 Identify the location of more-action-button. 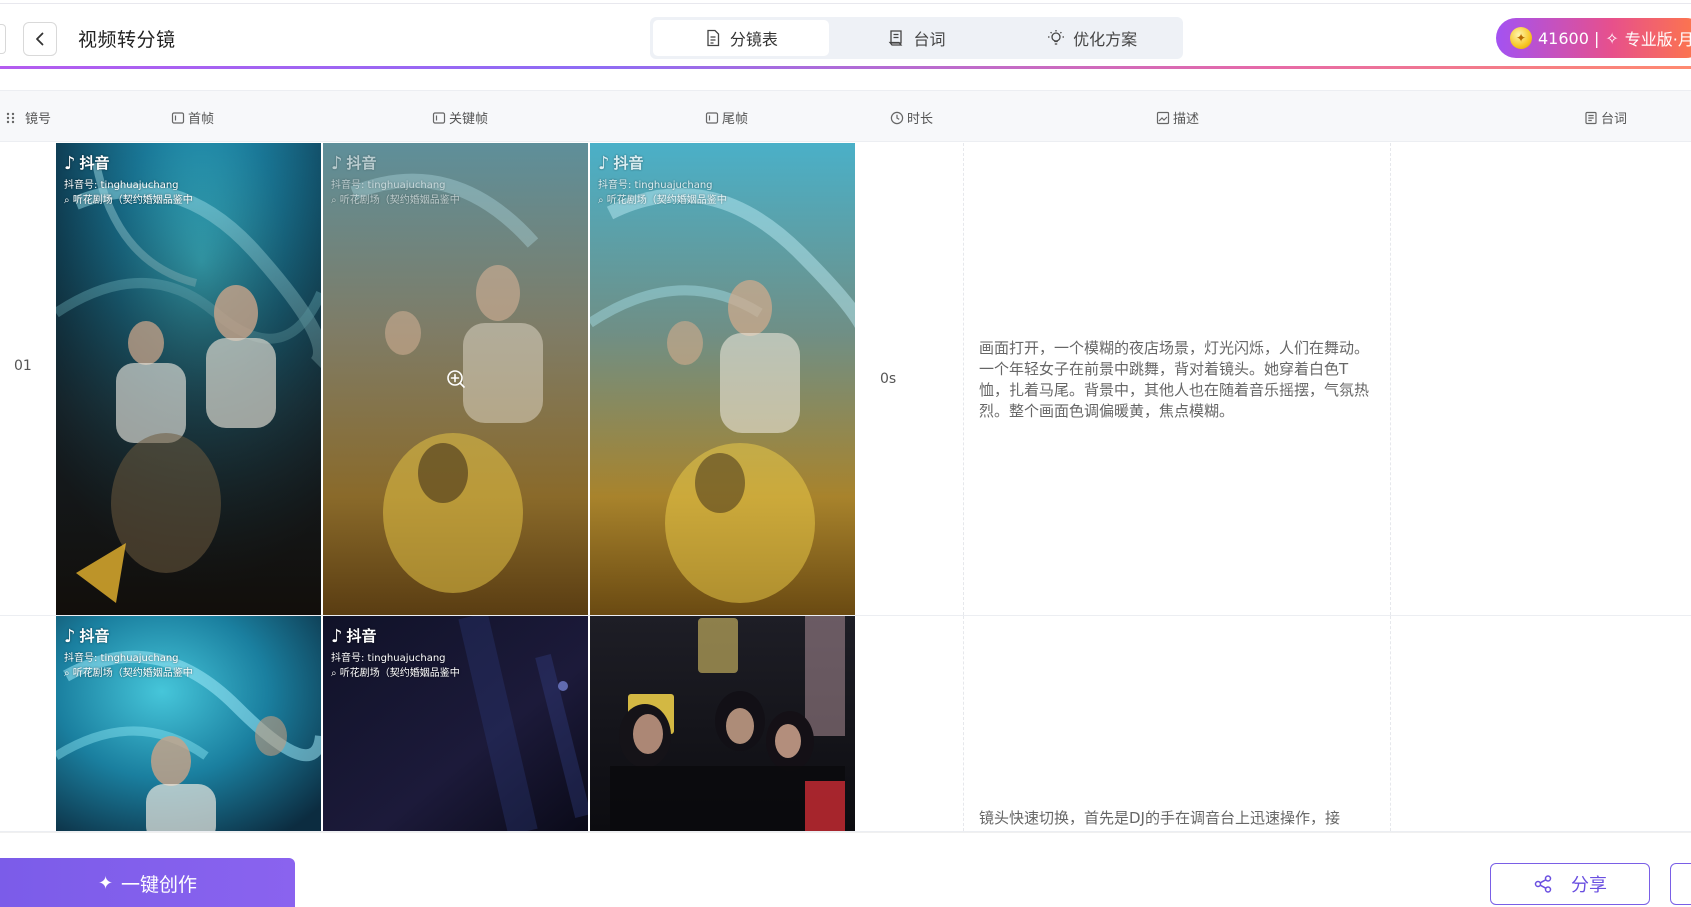
(1680, 884).